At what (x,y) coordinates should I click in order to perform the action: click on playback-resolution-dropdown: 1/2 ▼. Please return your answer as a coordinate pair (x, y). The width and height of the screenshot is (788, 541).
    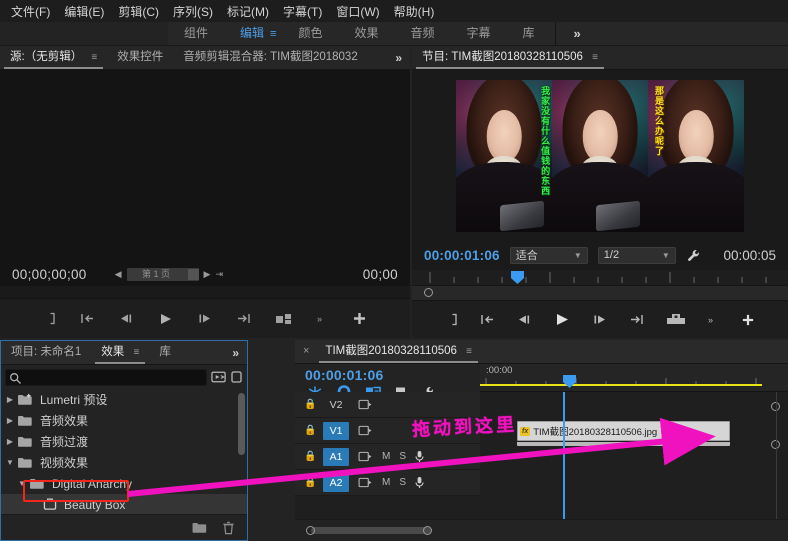
    Looking at the image, I should click on (636, 255).